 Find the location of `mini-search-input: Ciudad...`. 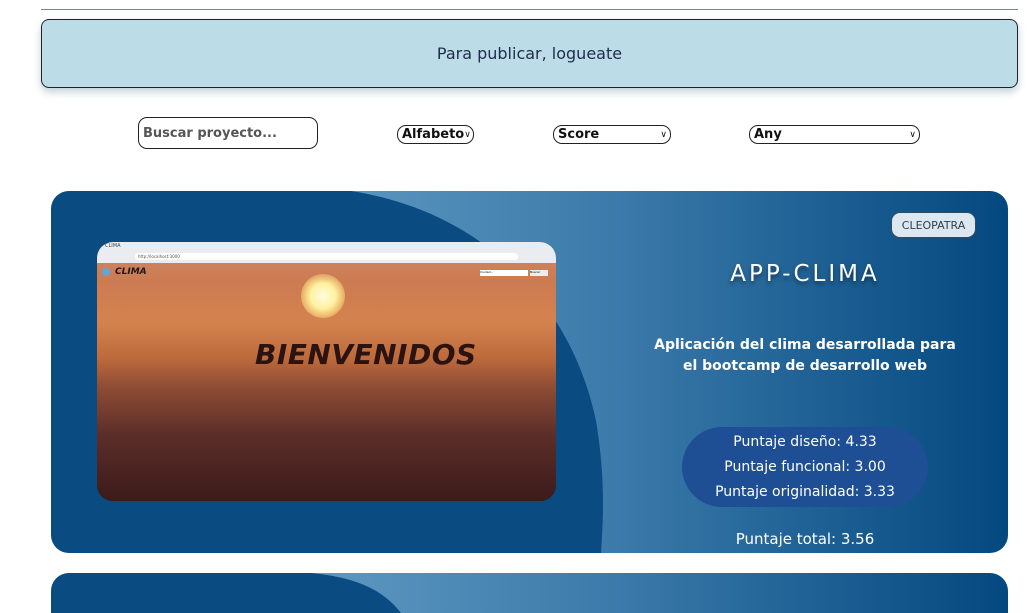

mini-search-input: Ciudad... is located at coordinates (504, 273).